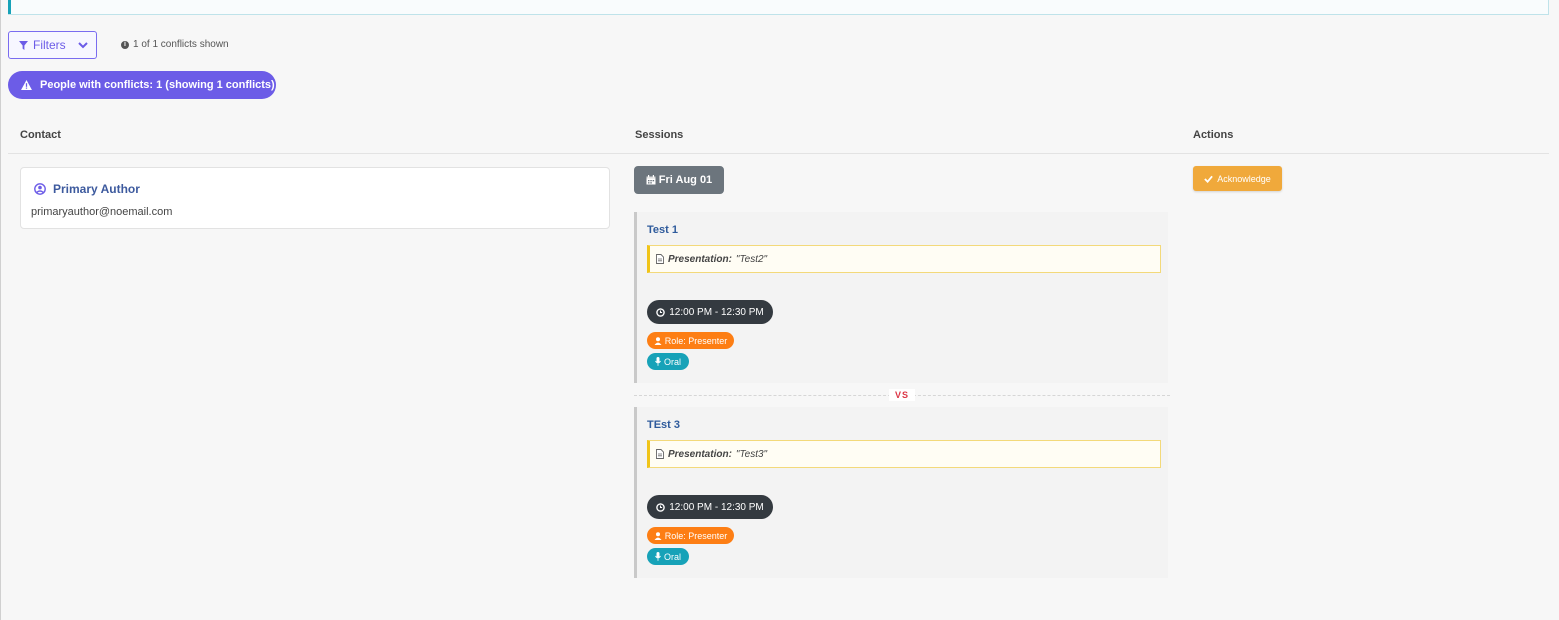 This screenshot has width=1559, height=620. Describe the element at coordinates (778, 7) in the screenshot. I see `top-panel` at that location.